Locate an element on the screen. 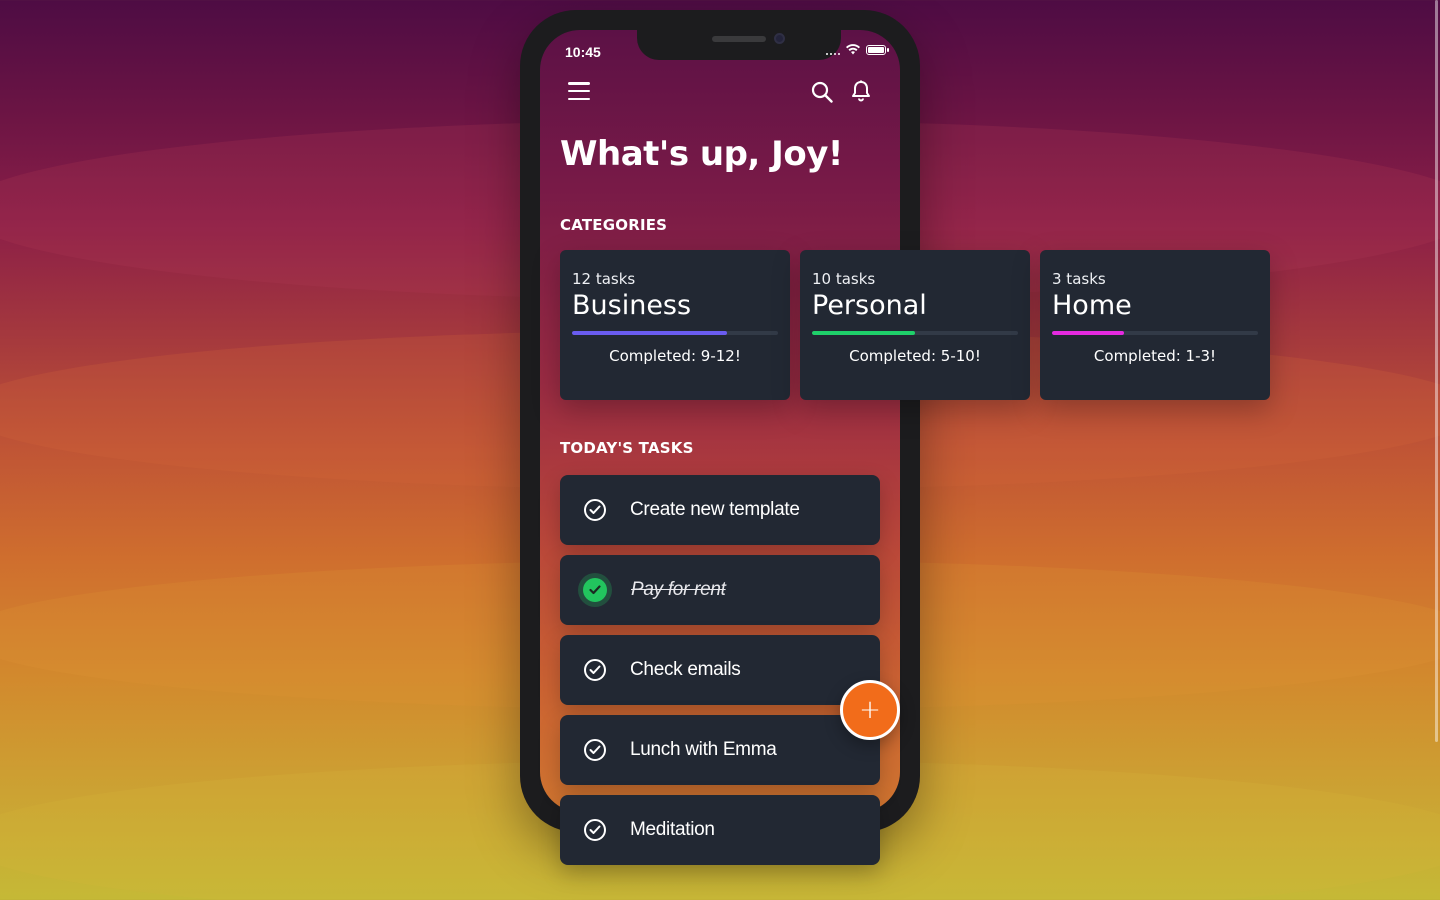  wifi-icon is located at coordinates (853, 49).